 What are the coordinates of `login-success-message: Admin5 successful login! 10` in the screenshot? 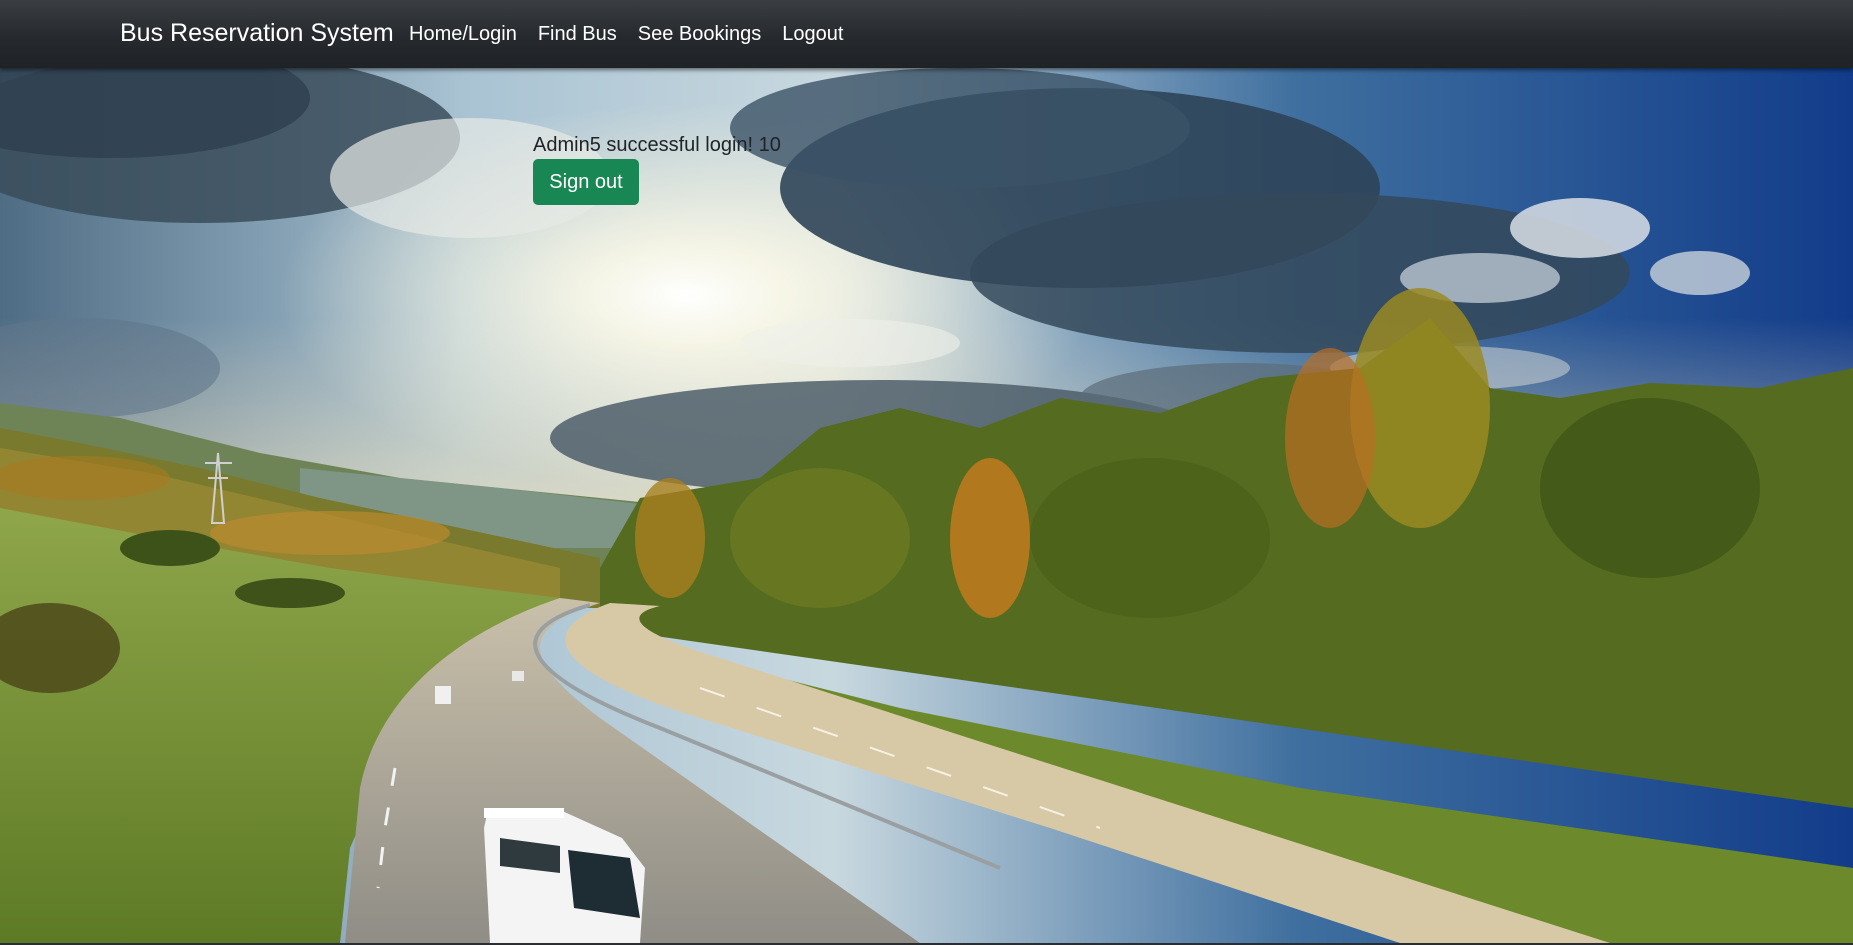 It's located at (657, 145).